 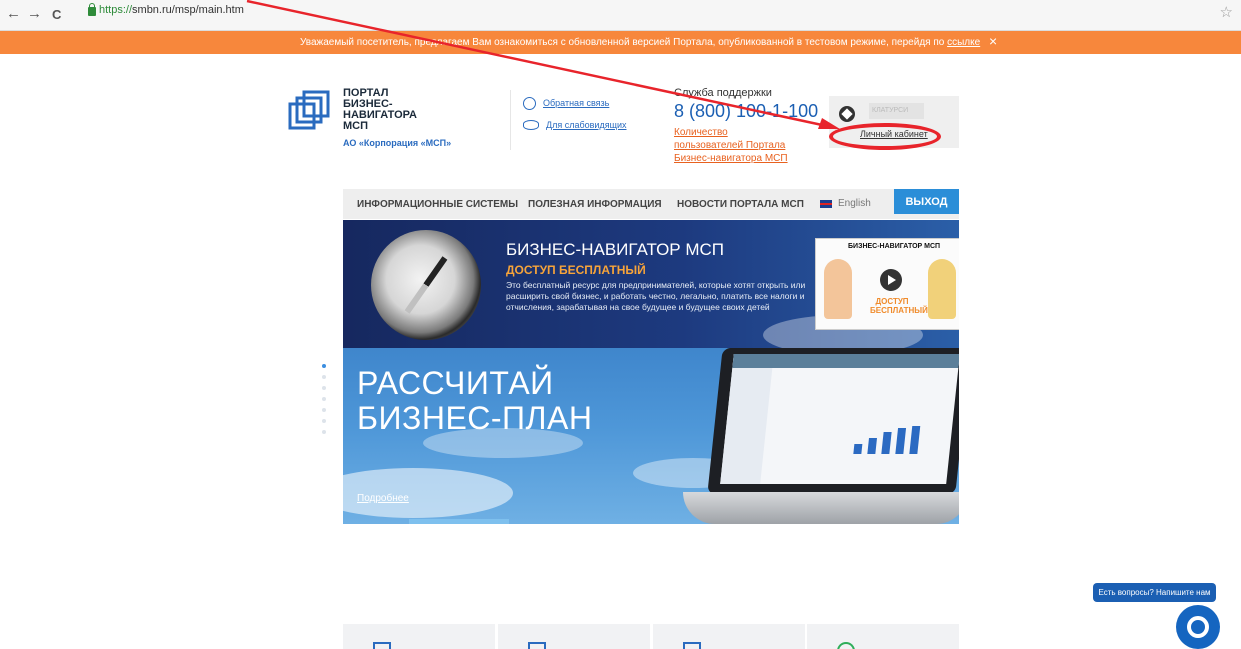 What do you see at coordinates (475, 418) in the screenshot?
I see `slide-title-line: БИЗНЕС-ПЛАН` at bounding box center [475, 418].